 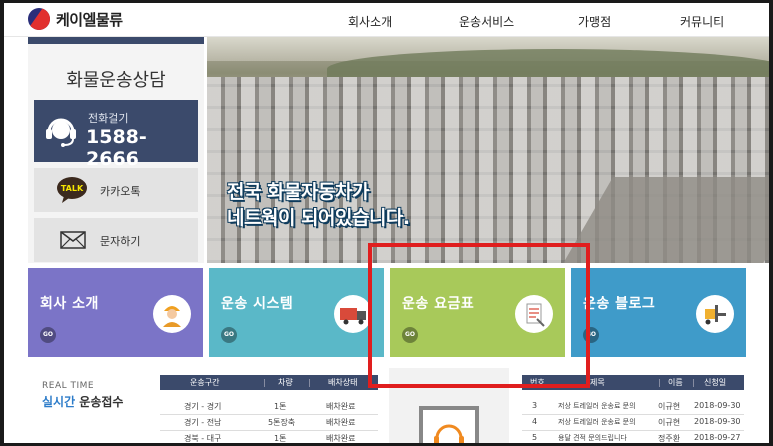 What do you see at coordinates (115, 312) in the screenshot?
I see `tile-company-intro: 회사 소개 GO` at bounding box center [115, 312].